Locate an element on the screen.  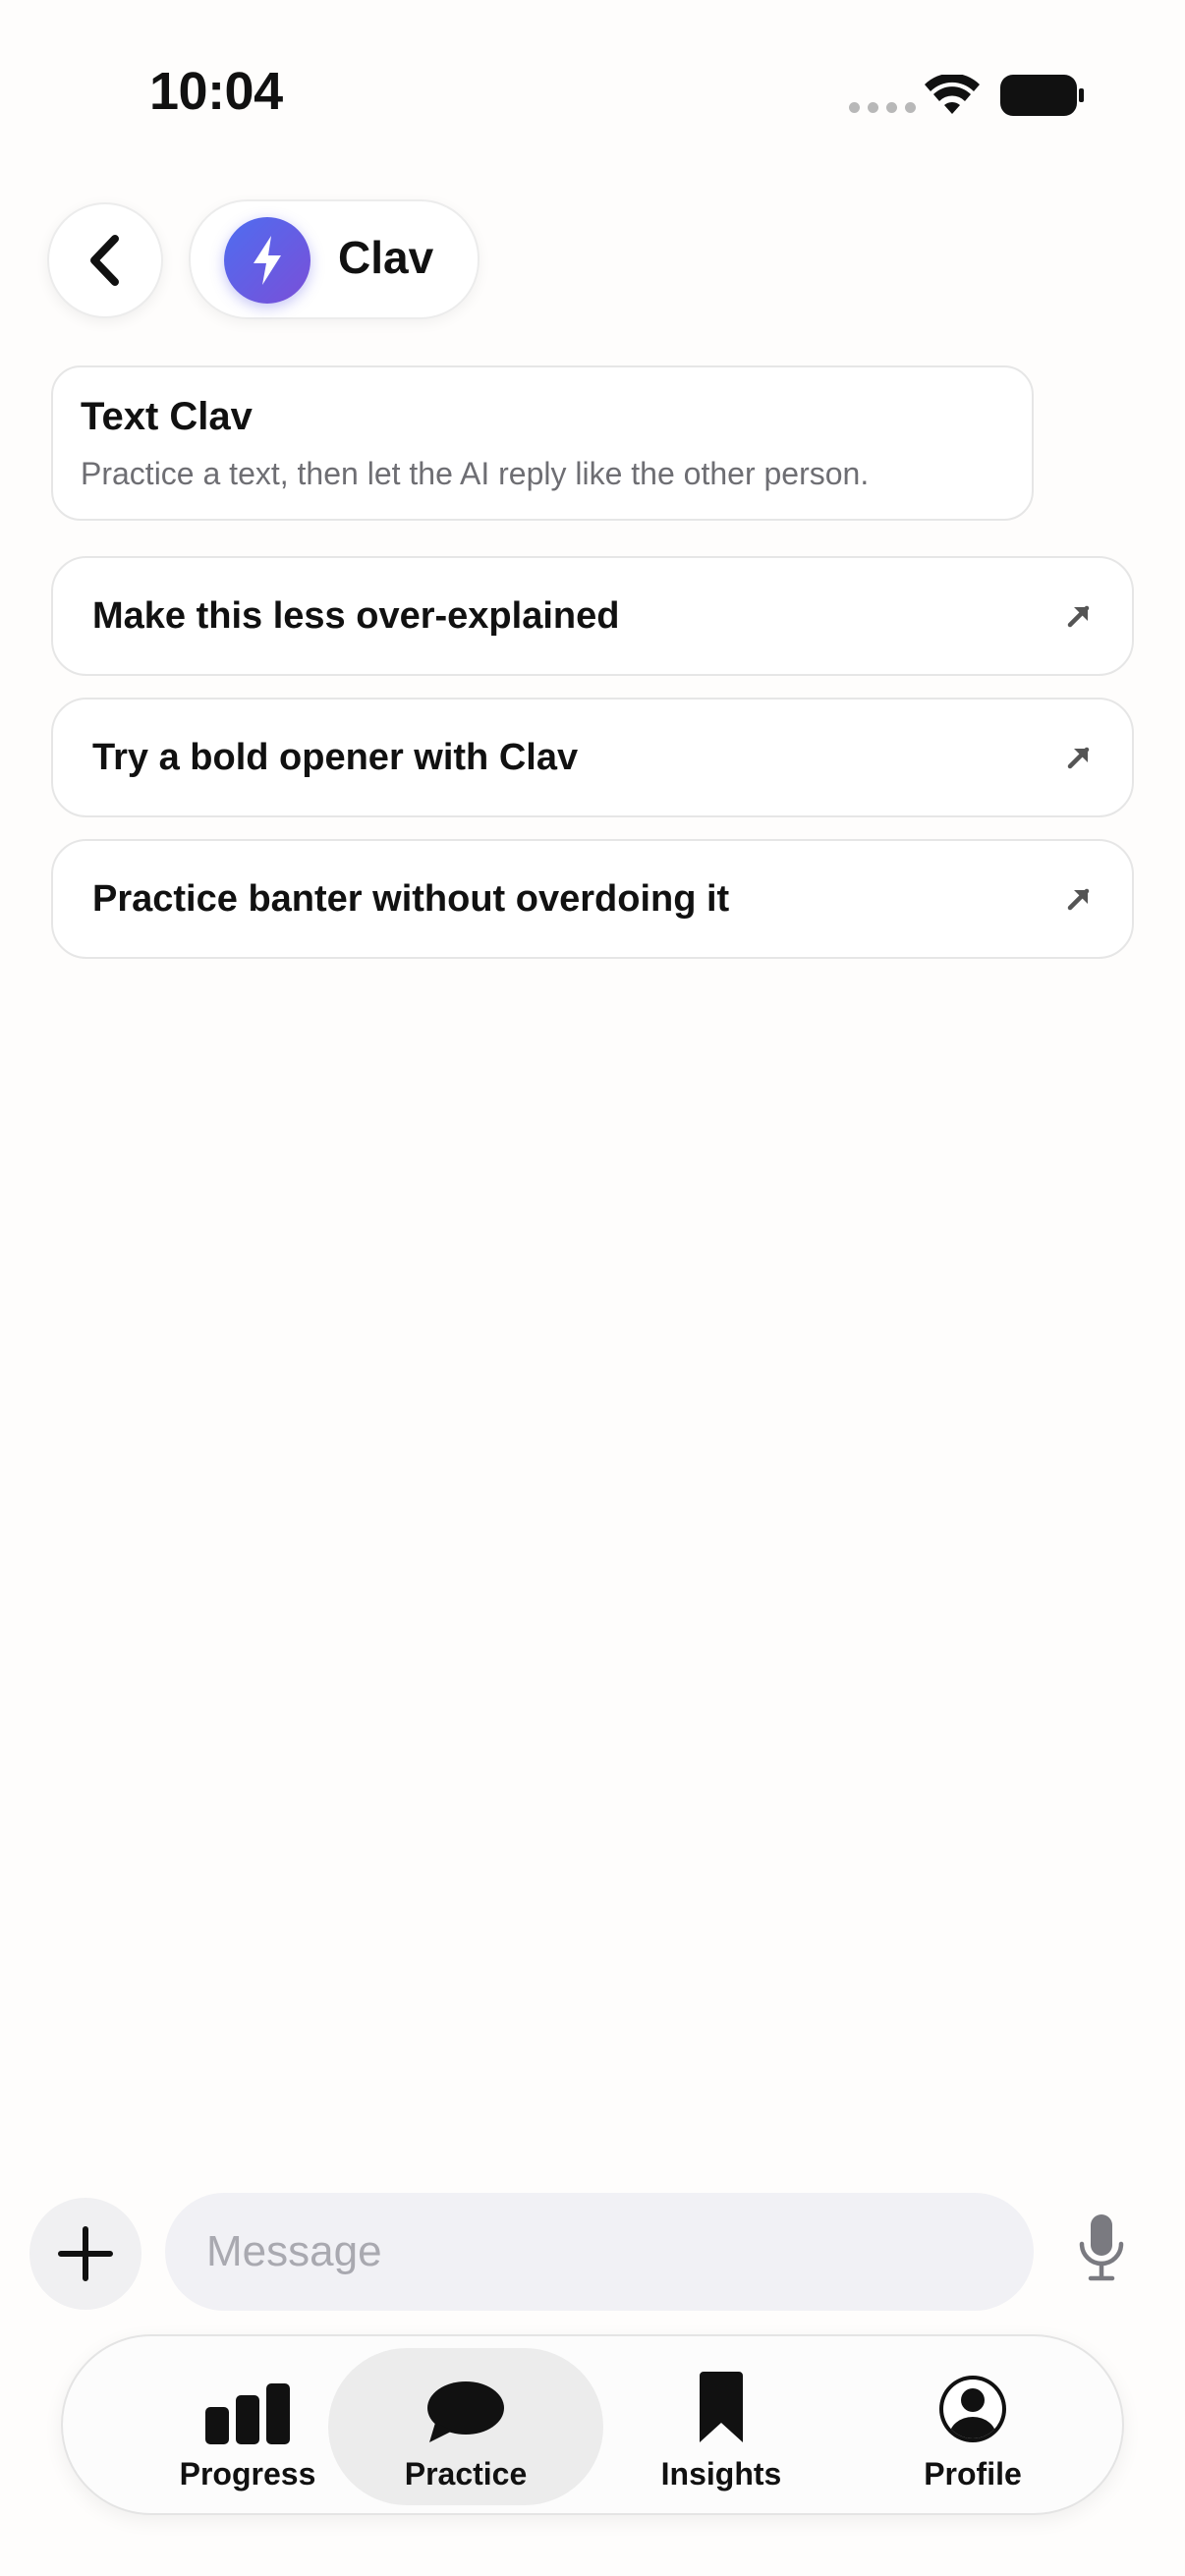
add-attachment-button is located at coordinates (85, 2254).